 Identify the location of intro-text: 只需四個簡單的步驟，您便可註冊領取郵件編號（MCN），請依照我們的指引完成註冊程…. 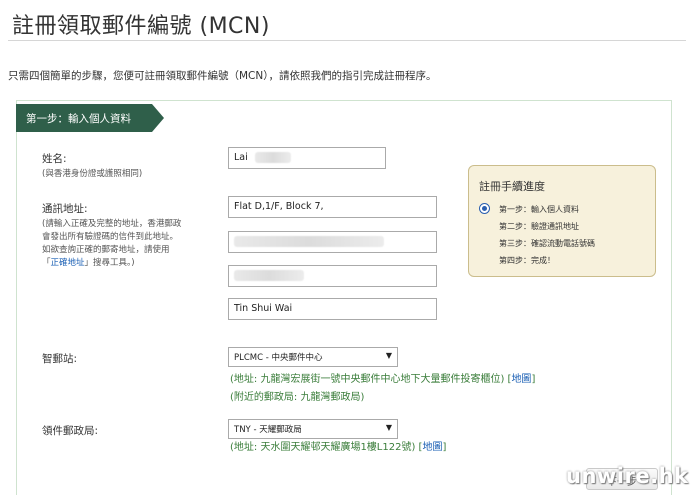
(222, 76).